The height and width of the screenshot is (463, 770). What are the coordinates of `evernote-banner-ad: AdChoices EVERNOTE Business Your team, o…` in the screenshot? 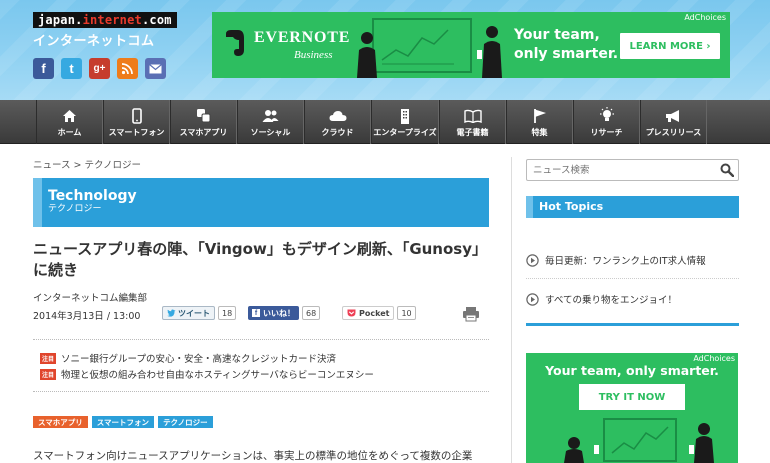 It's located at (471, 45).